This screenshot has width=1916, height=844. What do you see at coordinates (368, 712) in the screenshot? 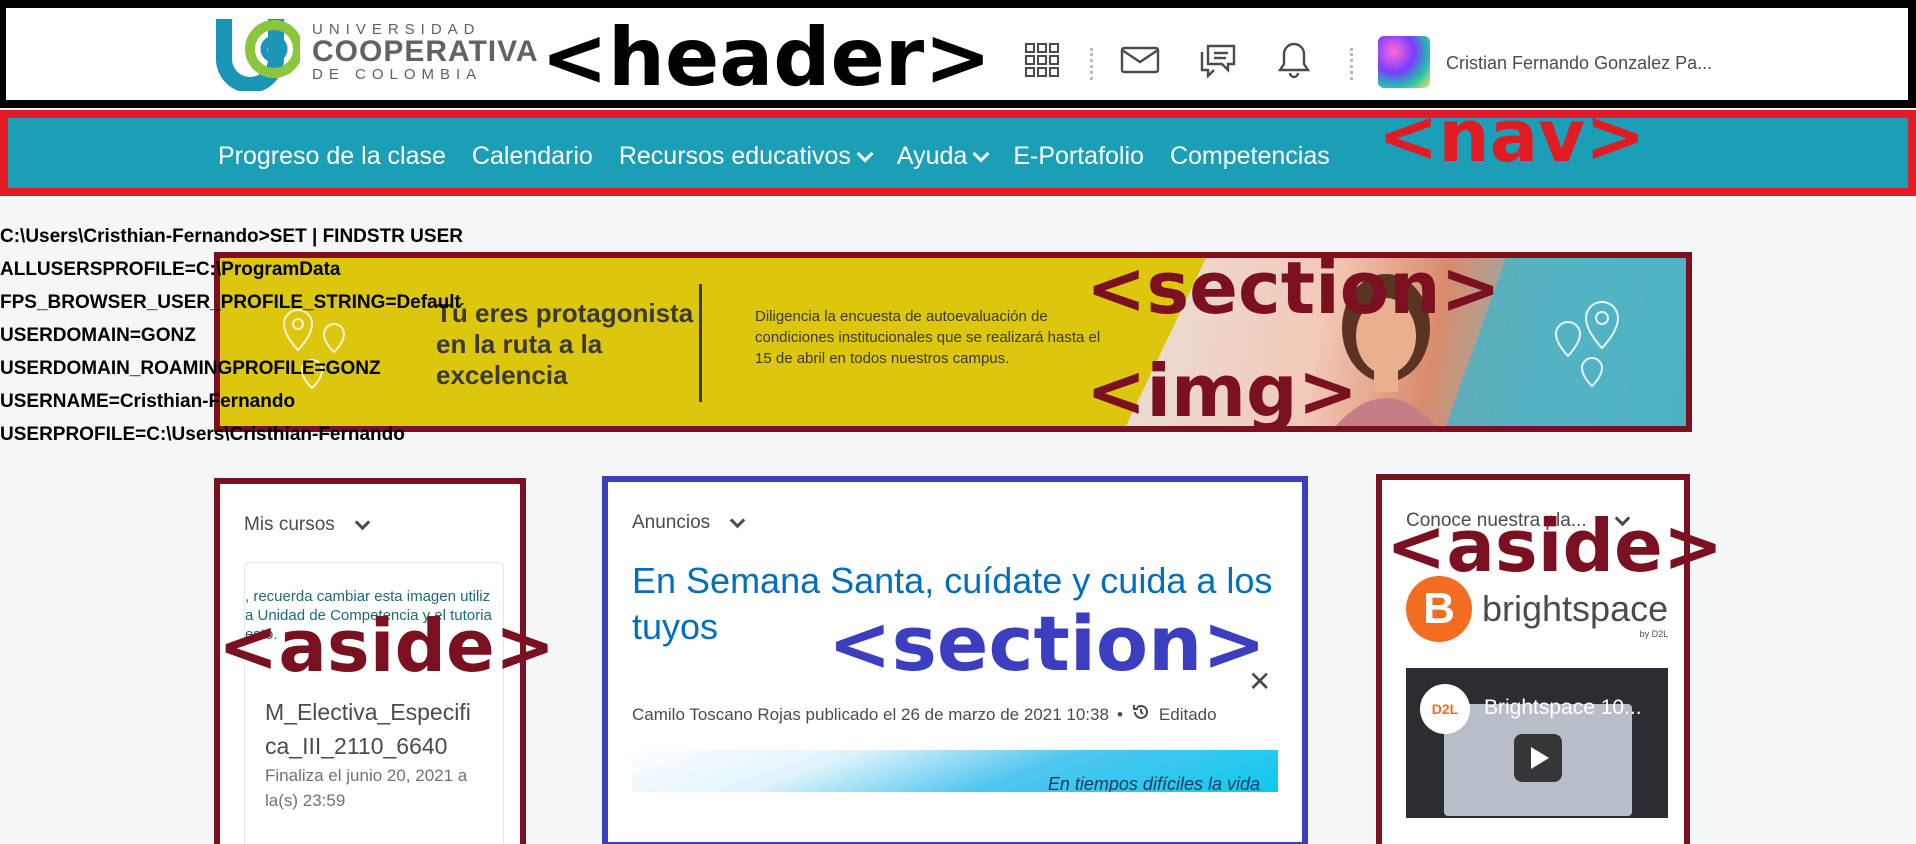
I see `course-name-line: M_Electiva_Especifi` at bounding box center [368, 712].